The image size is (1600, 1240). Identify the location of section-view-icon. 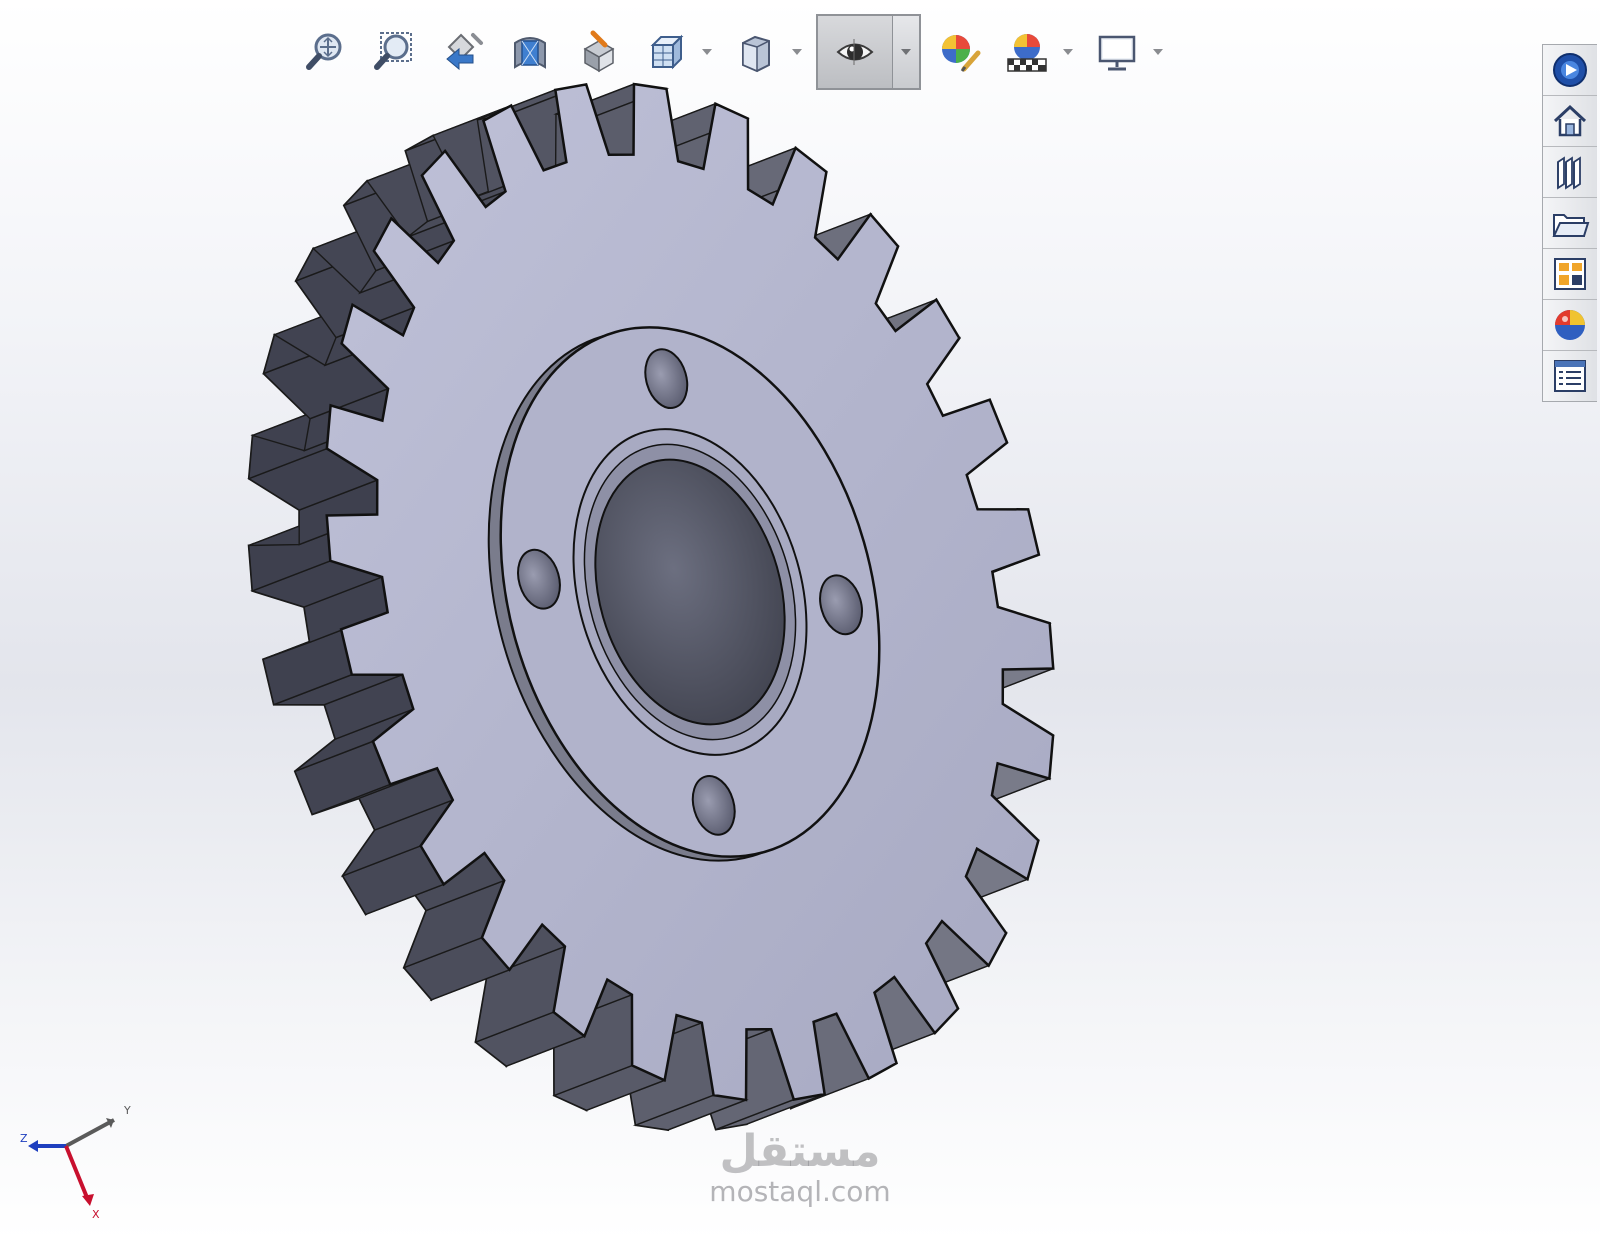
(530, 53).